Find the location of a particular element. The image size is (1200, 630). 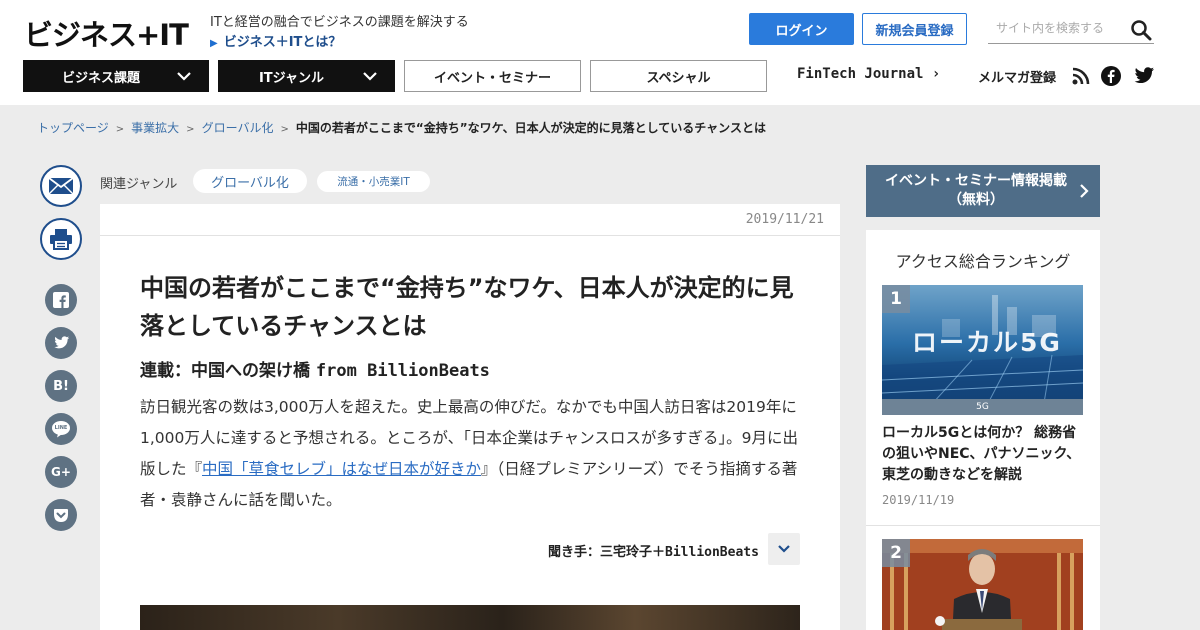

line-label: LINE is located at coordinates (61, 428).